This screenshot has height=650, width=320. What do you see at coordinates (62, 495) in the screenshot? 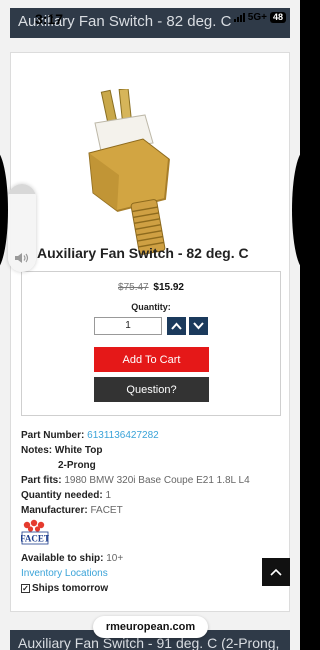
I see `quantity-needed-label: Quantity needed:` at bounding box center [62, 495].